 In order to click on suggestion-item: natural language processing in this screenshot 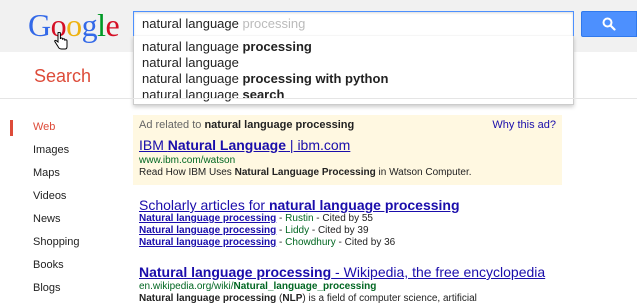, I will do `click(227, 46)`.